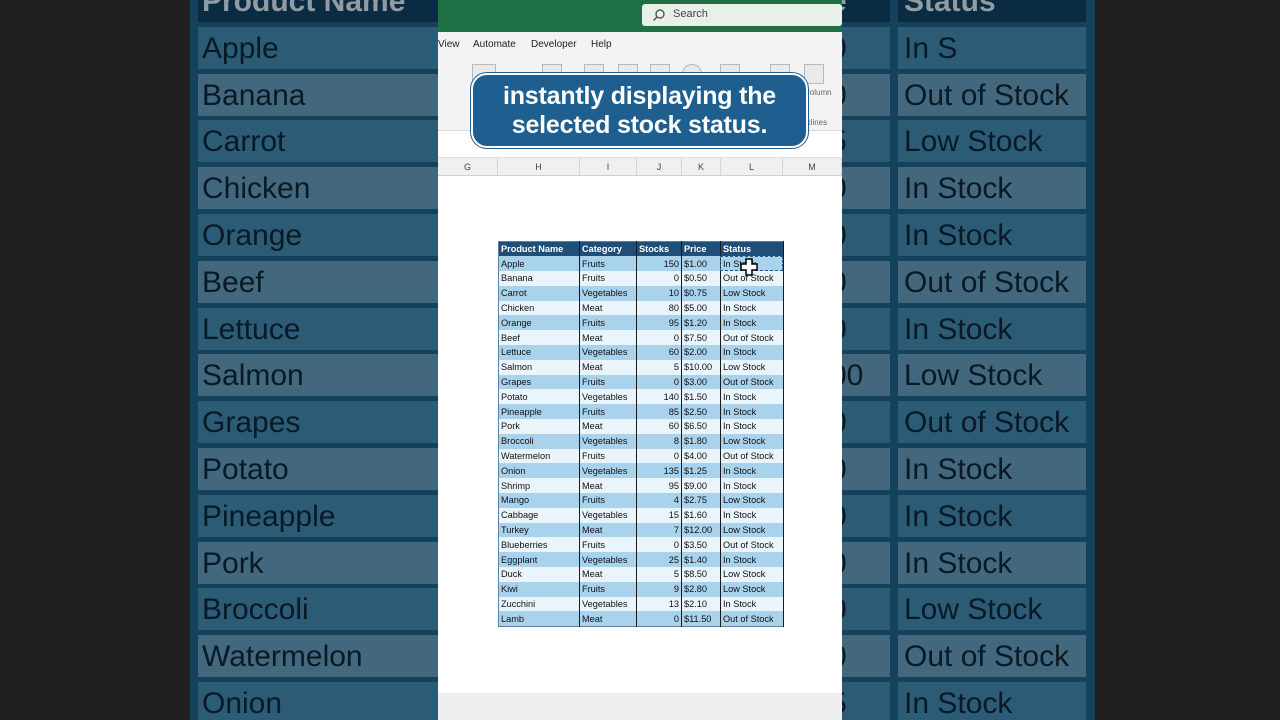 The height and width of the screenshot is (720, 1280). Describe the element at coordinates (494, 44) in the screenshot. I see `menu-automate: Automate` at that location.